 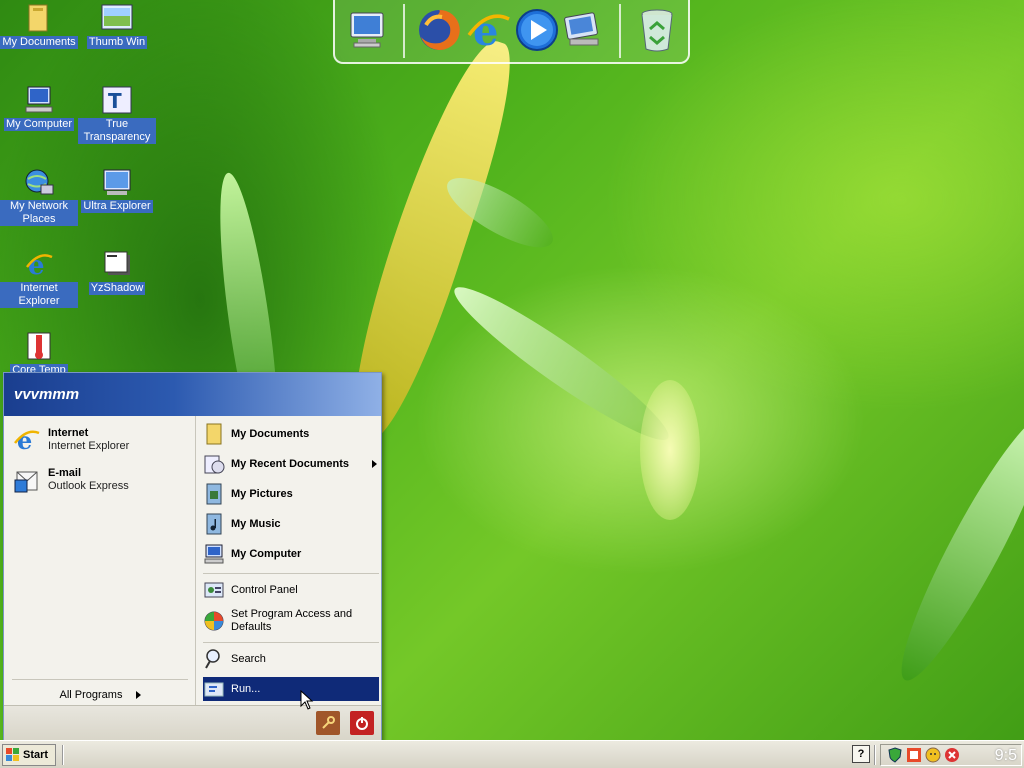 I want to click on desktop-icon-ultra-explorer: Ultra Explorer, so click(x=117, y=189).